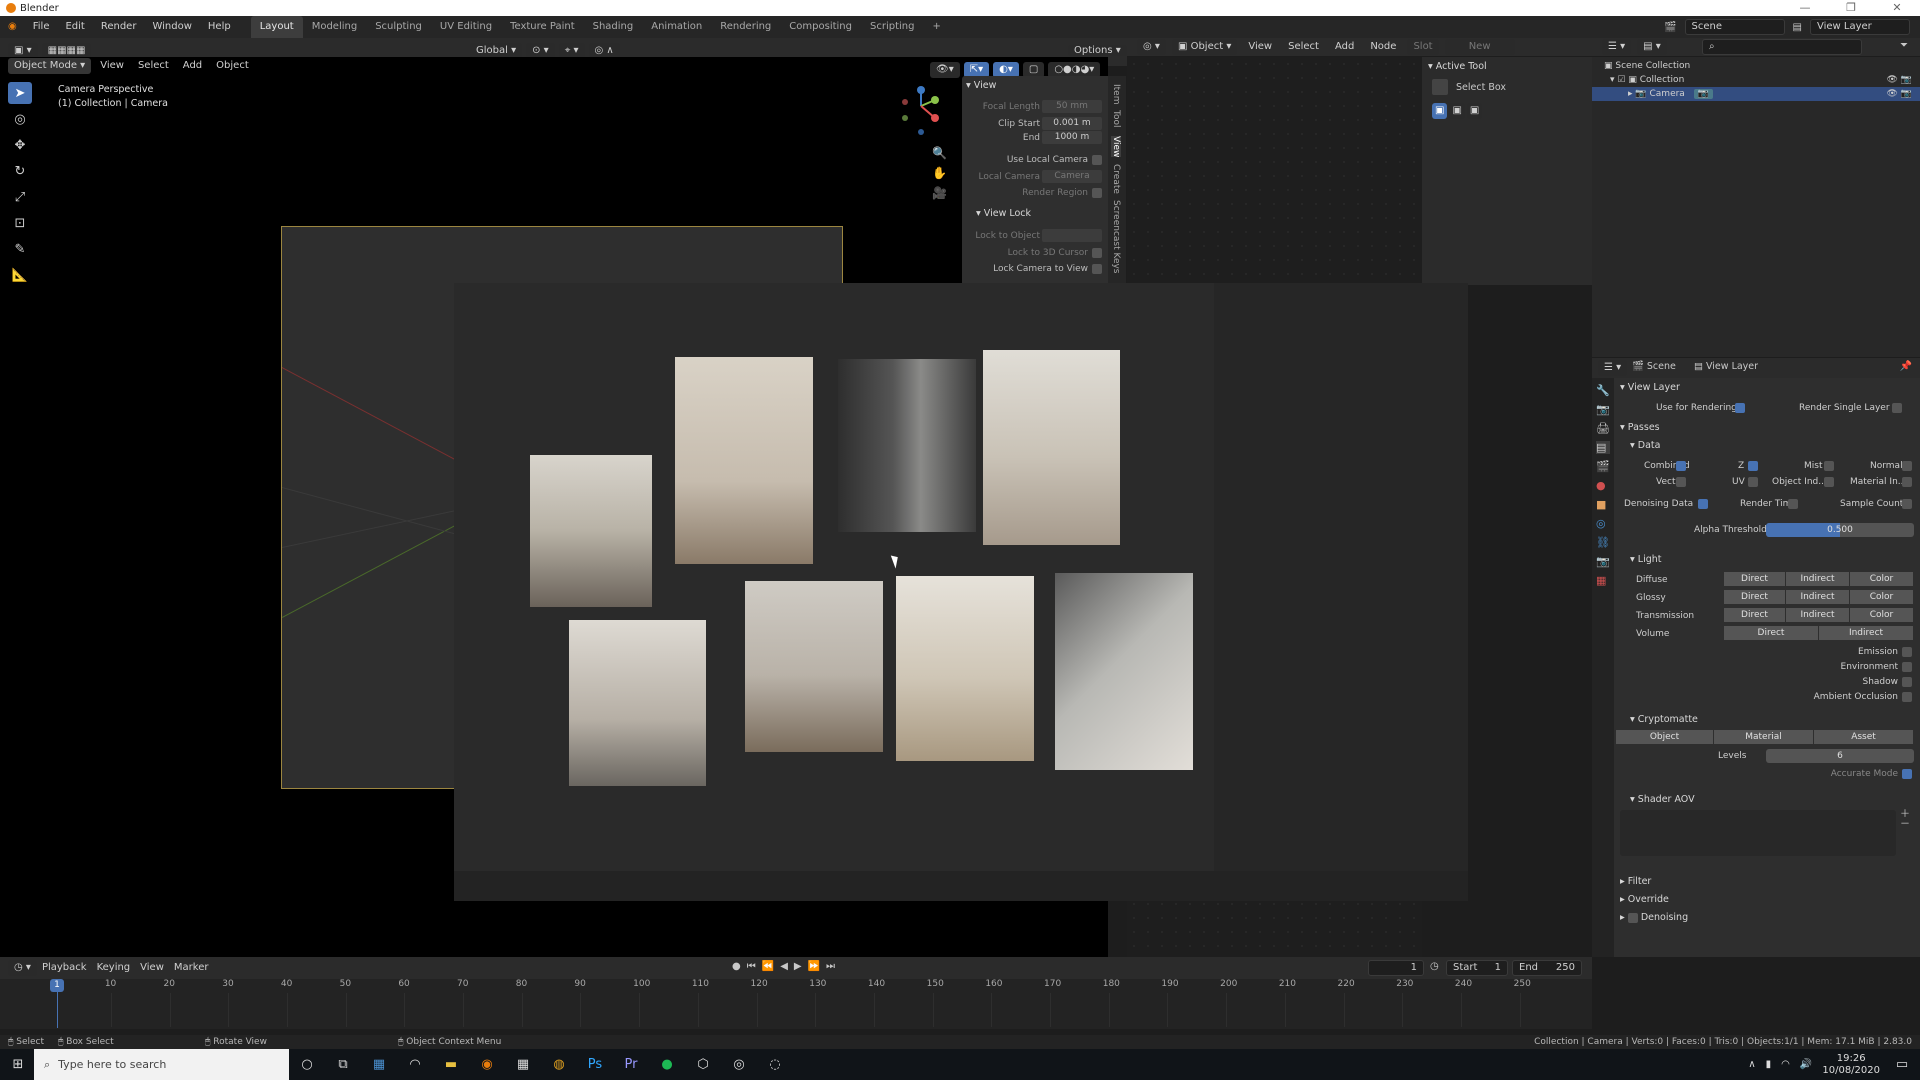 This screenshot has width=1920, height=1080. What do you see at coordinates (20, 223) in the screenshot?
I see `transform-tool-icon: ⊡` at bounding box center [20, 223].